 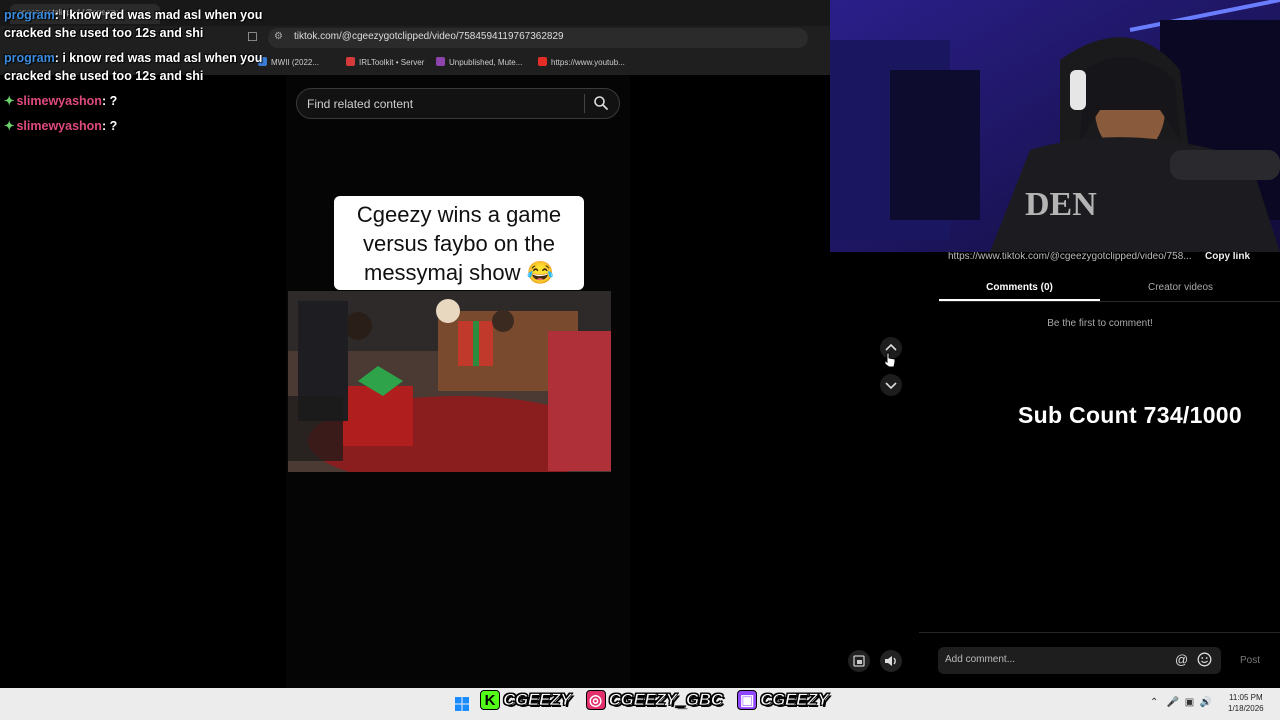 What do you see at coordinates (1173, 702) in the screenshot?
I see `microphone-icon: 🎤` at bounding box center [1173, 702].